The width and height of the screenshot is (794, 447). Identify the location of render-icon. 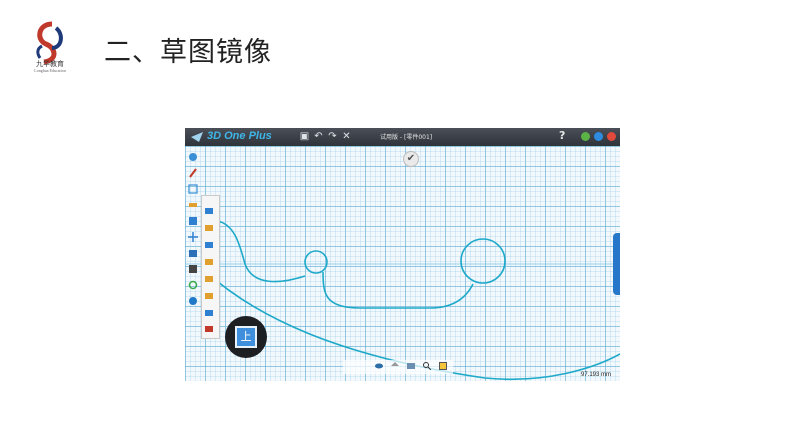
(193, 301).